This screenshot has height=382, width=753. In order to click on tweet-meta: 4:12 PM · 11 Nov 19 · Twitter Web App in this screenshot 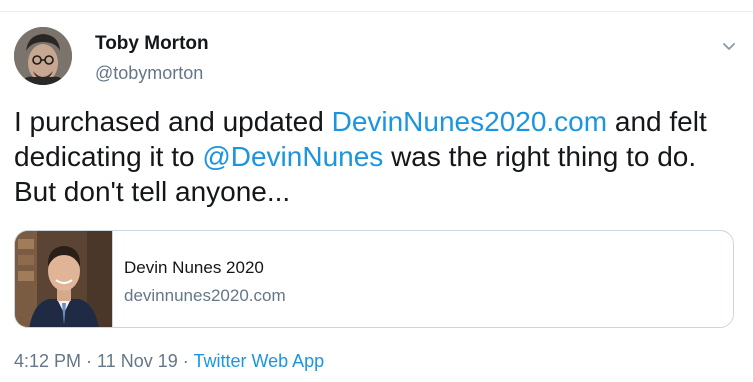, I will do `click(169, 361)`.